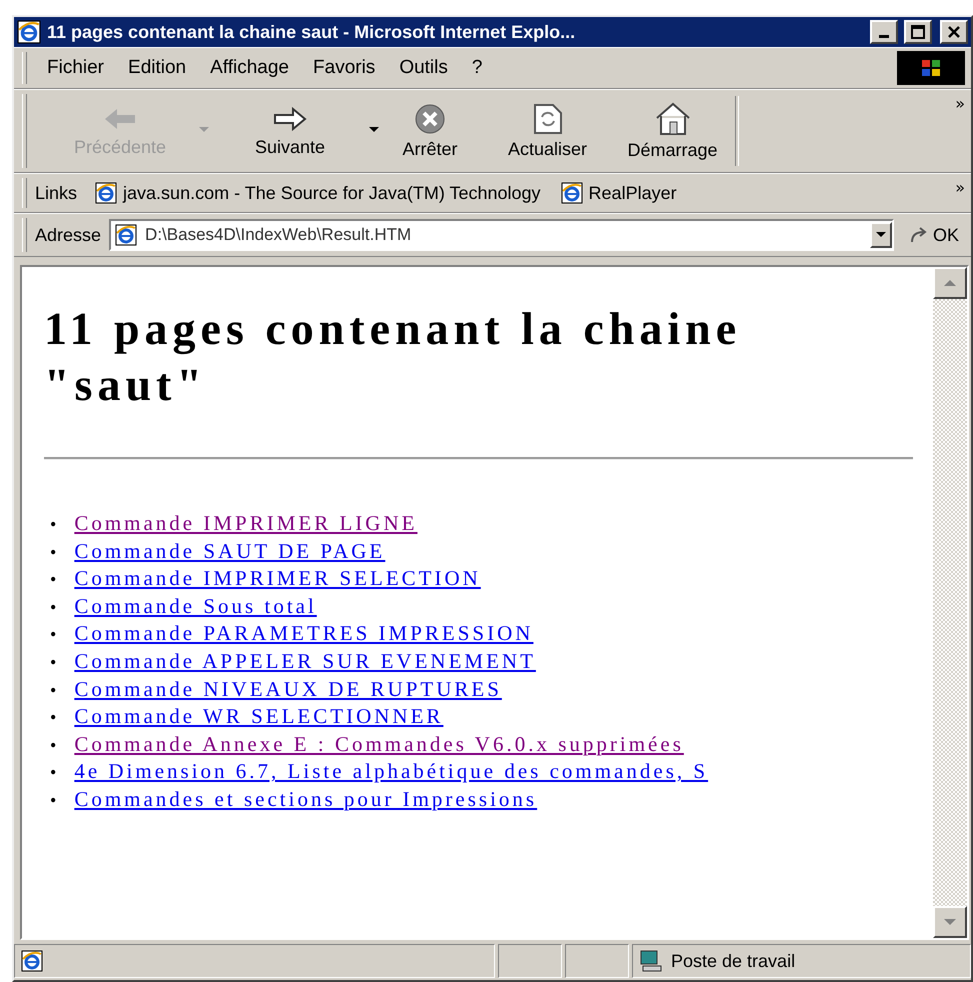  What do you see at coordinates (230, 551) in the screenshot?
I see `result-link: Commande SAUT DE PAGE` at bounding box center [230, 551].